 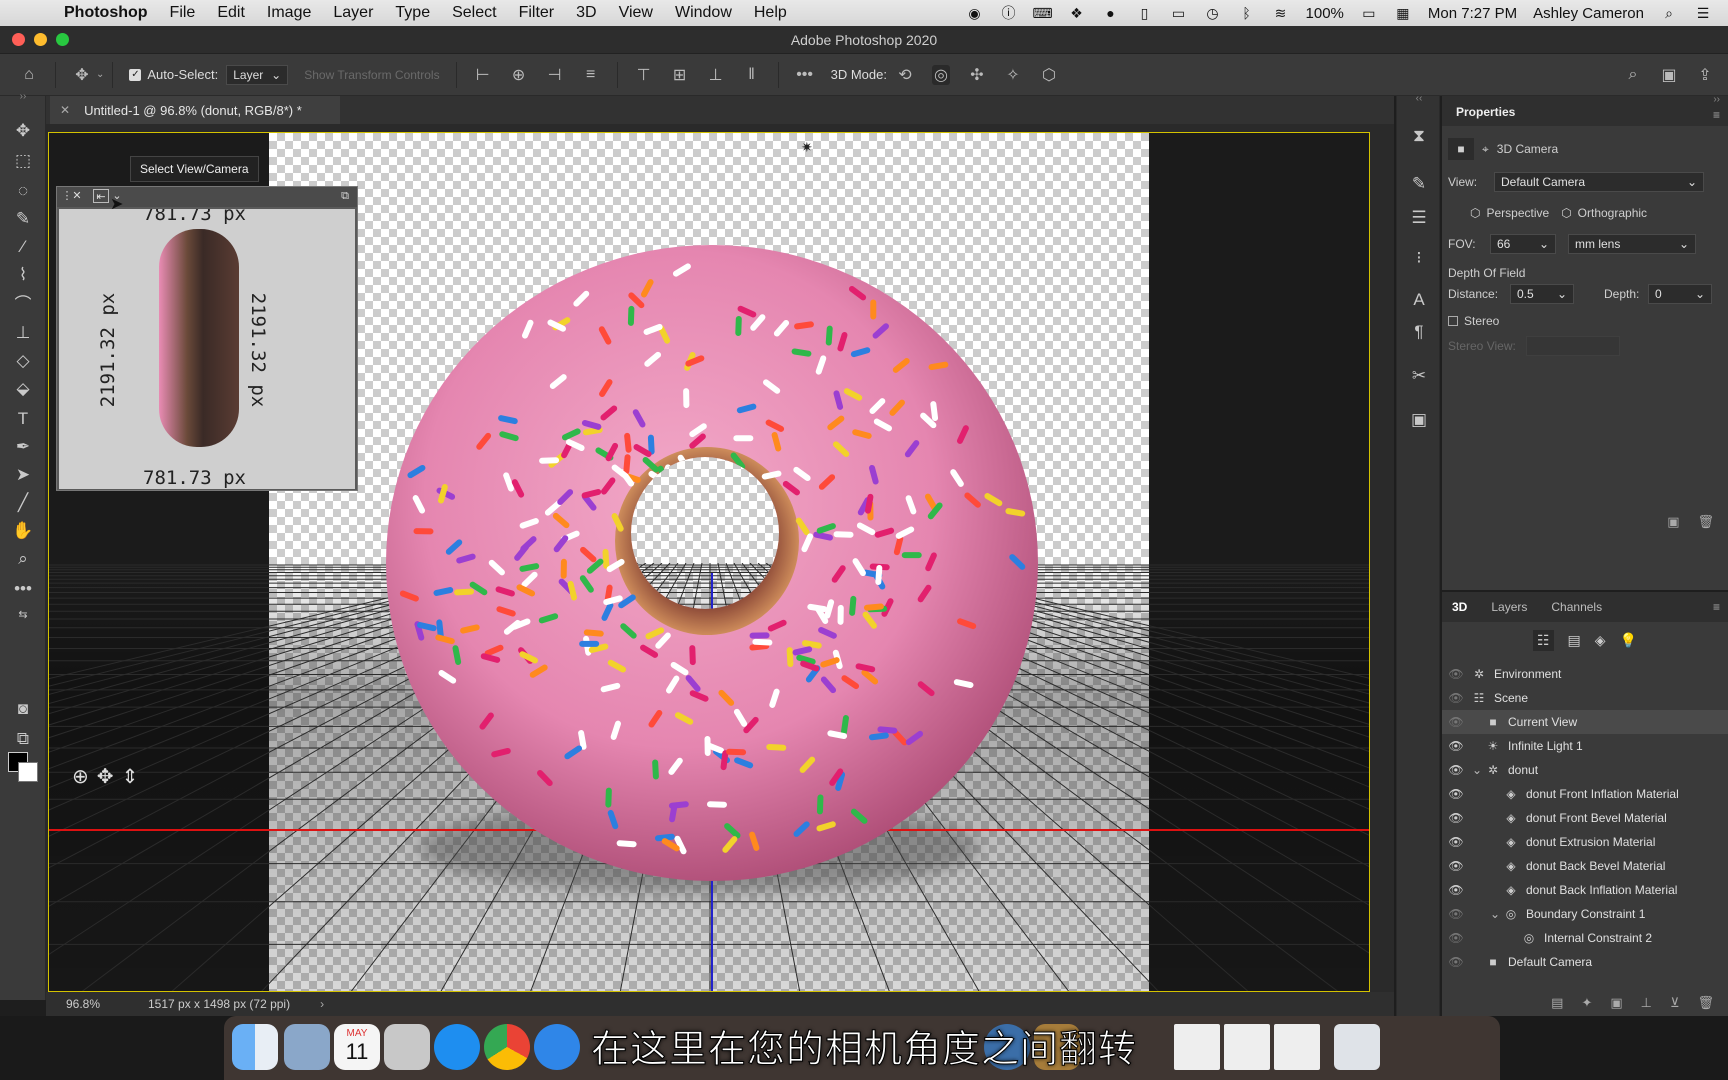 I want to click on document-tab: ✕ Untitled-1 @ 96.8% (donut, RGB/8*) *, so click(x=195, y=110).